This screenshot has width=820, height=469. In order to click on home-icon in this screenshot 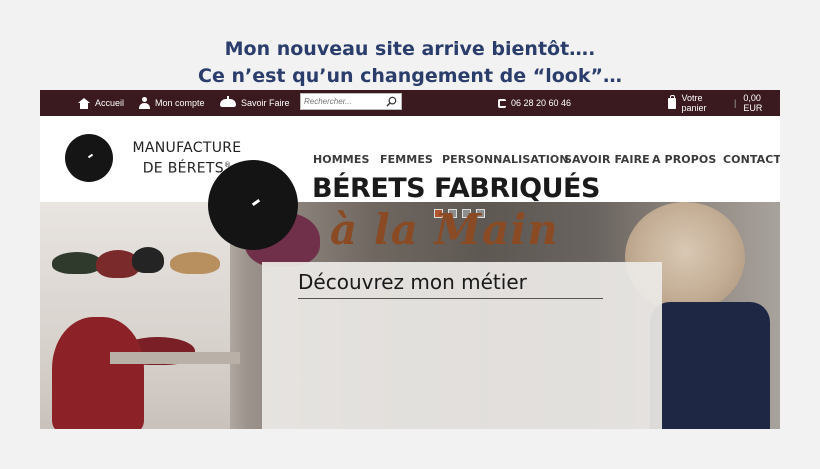, I will do `click(84, 103)`.